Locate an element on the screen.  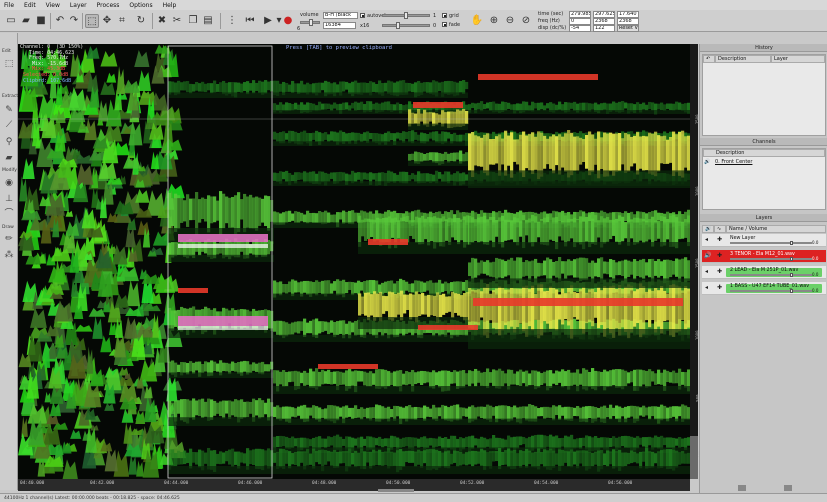
rect-select-icon: ⬚ is located at coordinates (92, 21).